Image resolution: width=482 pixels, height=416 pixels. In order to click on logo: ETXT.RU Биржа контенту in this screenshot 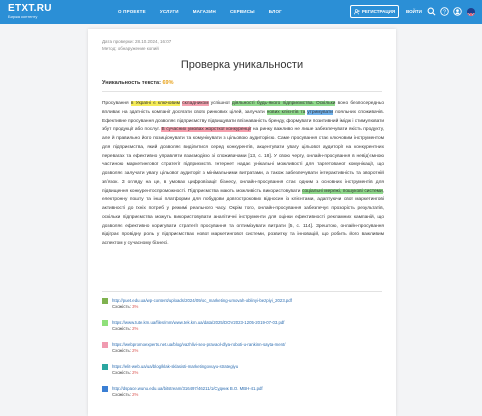, I will do `click(30, 11)`.